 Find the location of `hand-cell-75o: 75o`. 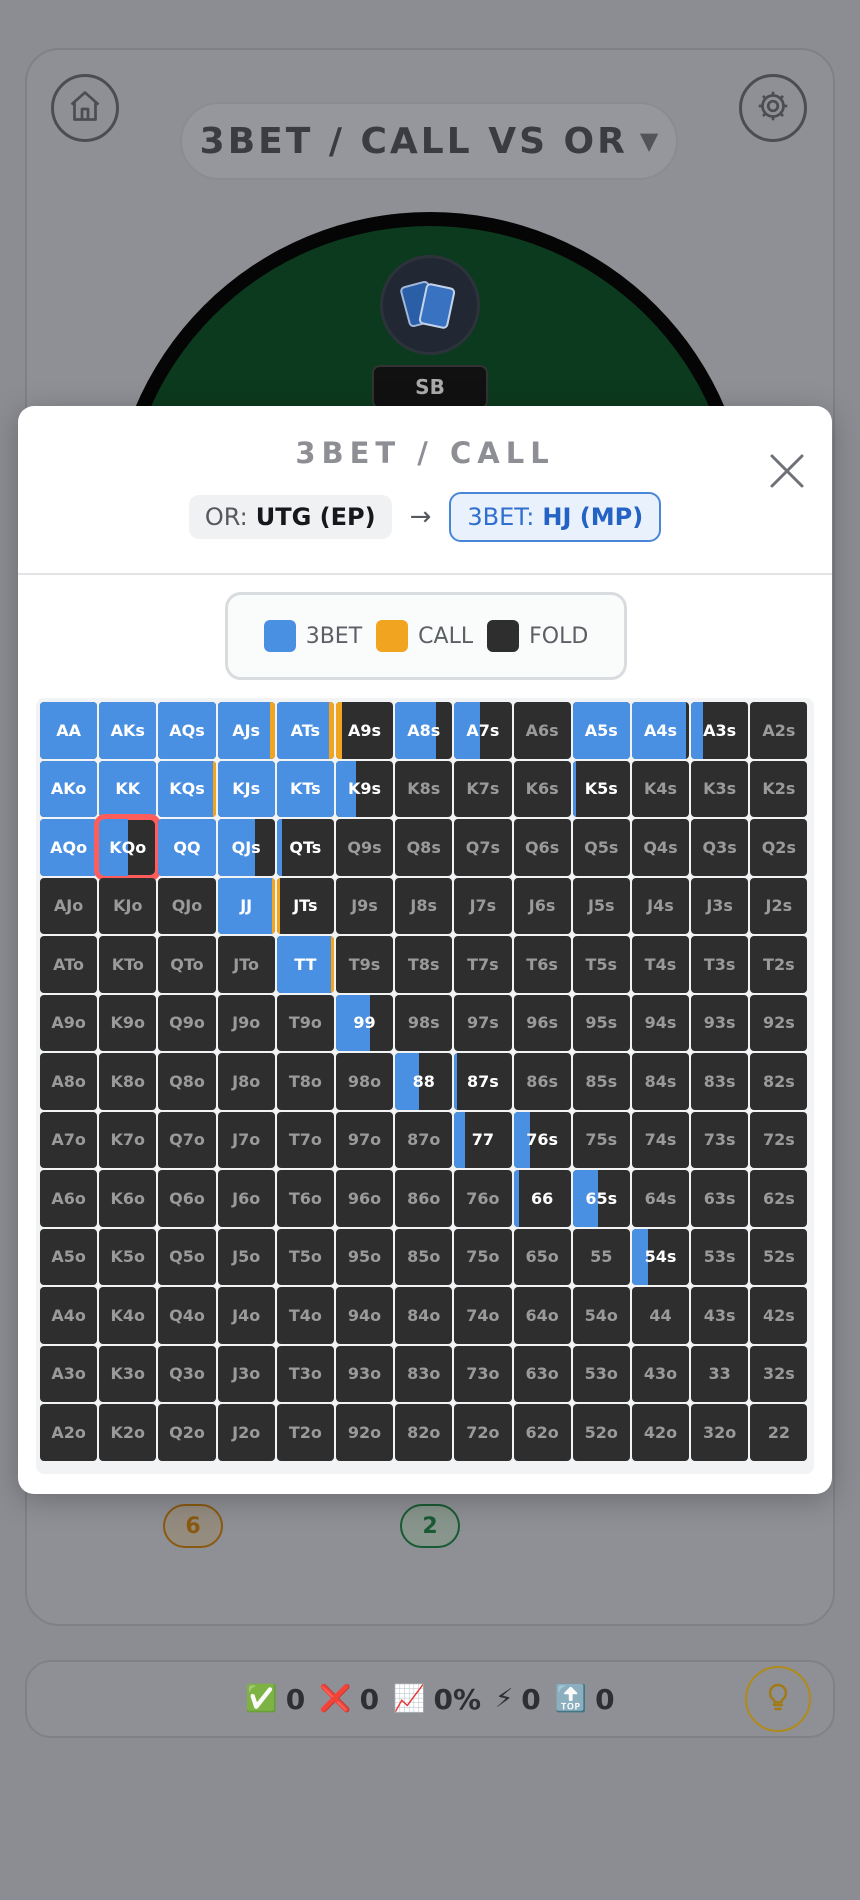

hand-cell-75o: 75o is located at coordinates (483, 1256).